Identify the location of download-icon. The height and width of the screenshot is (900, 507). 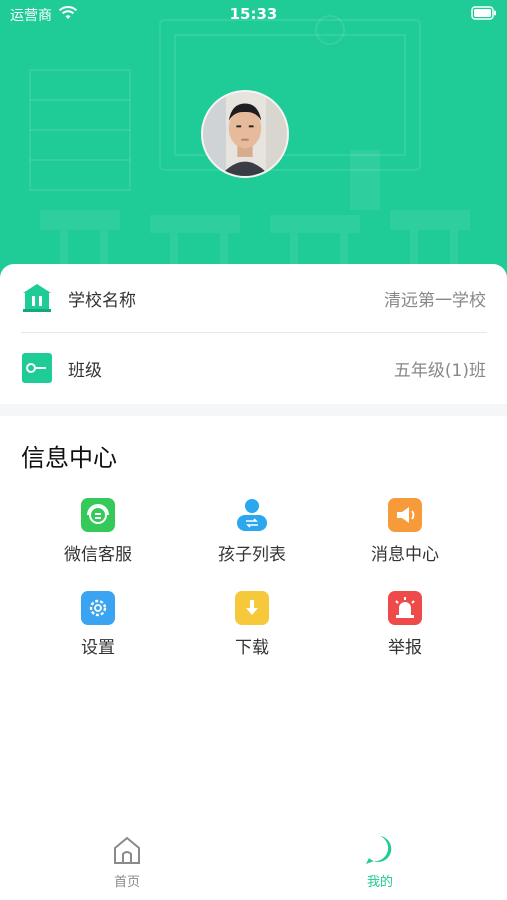
(252, 608).